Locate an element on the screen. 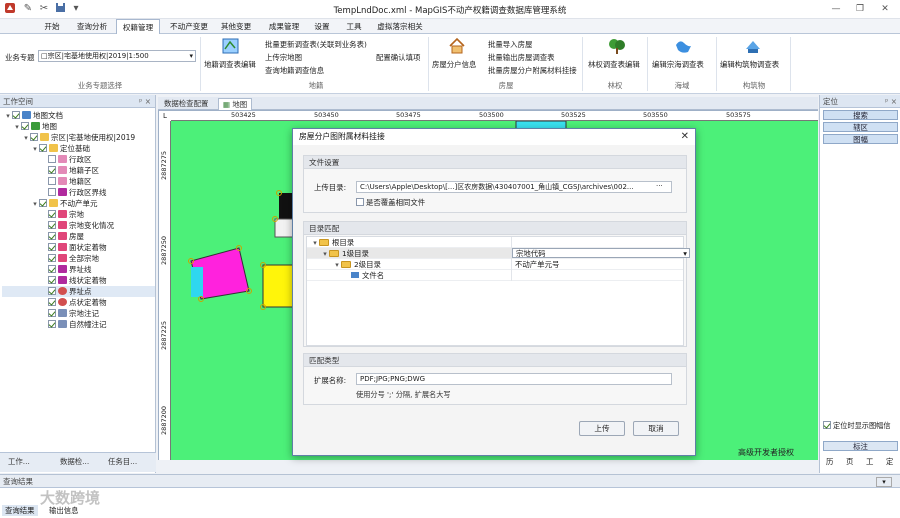 The height and width of the screenshot is (518, 900). layer-tree-node: ▾ 地图 is located at coordinates (78, 126).